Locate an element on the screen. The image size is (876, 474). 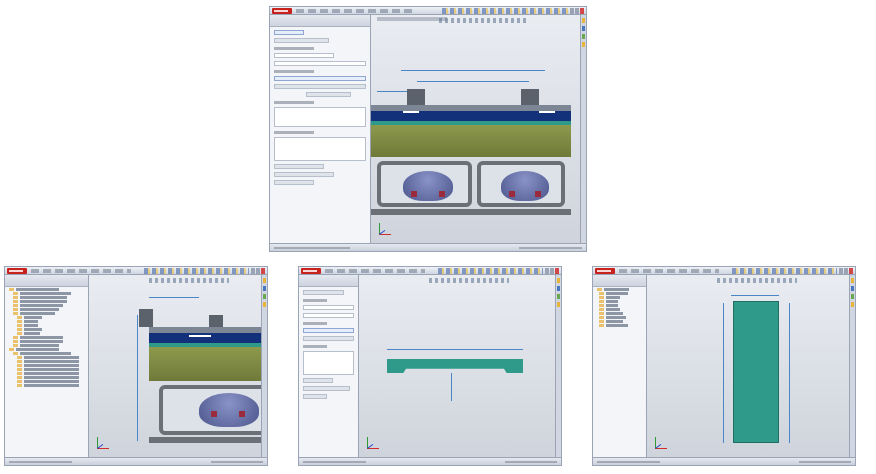
status-bar is located at coordinates (428, 247).